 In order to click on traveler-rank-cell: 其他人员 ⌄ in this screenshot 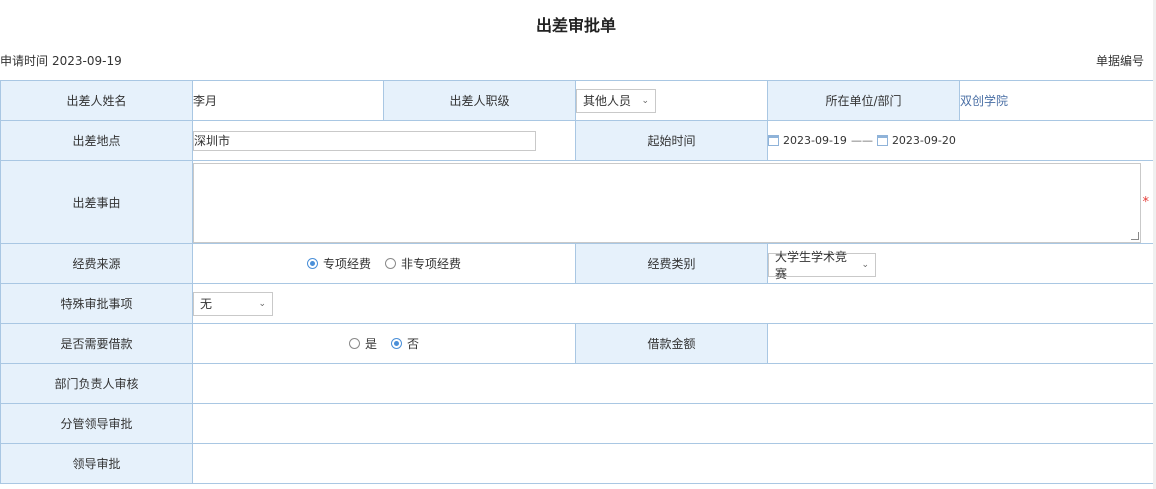, I will do `click(671, 100)`.